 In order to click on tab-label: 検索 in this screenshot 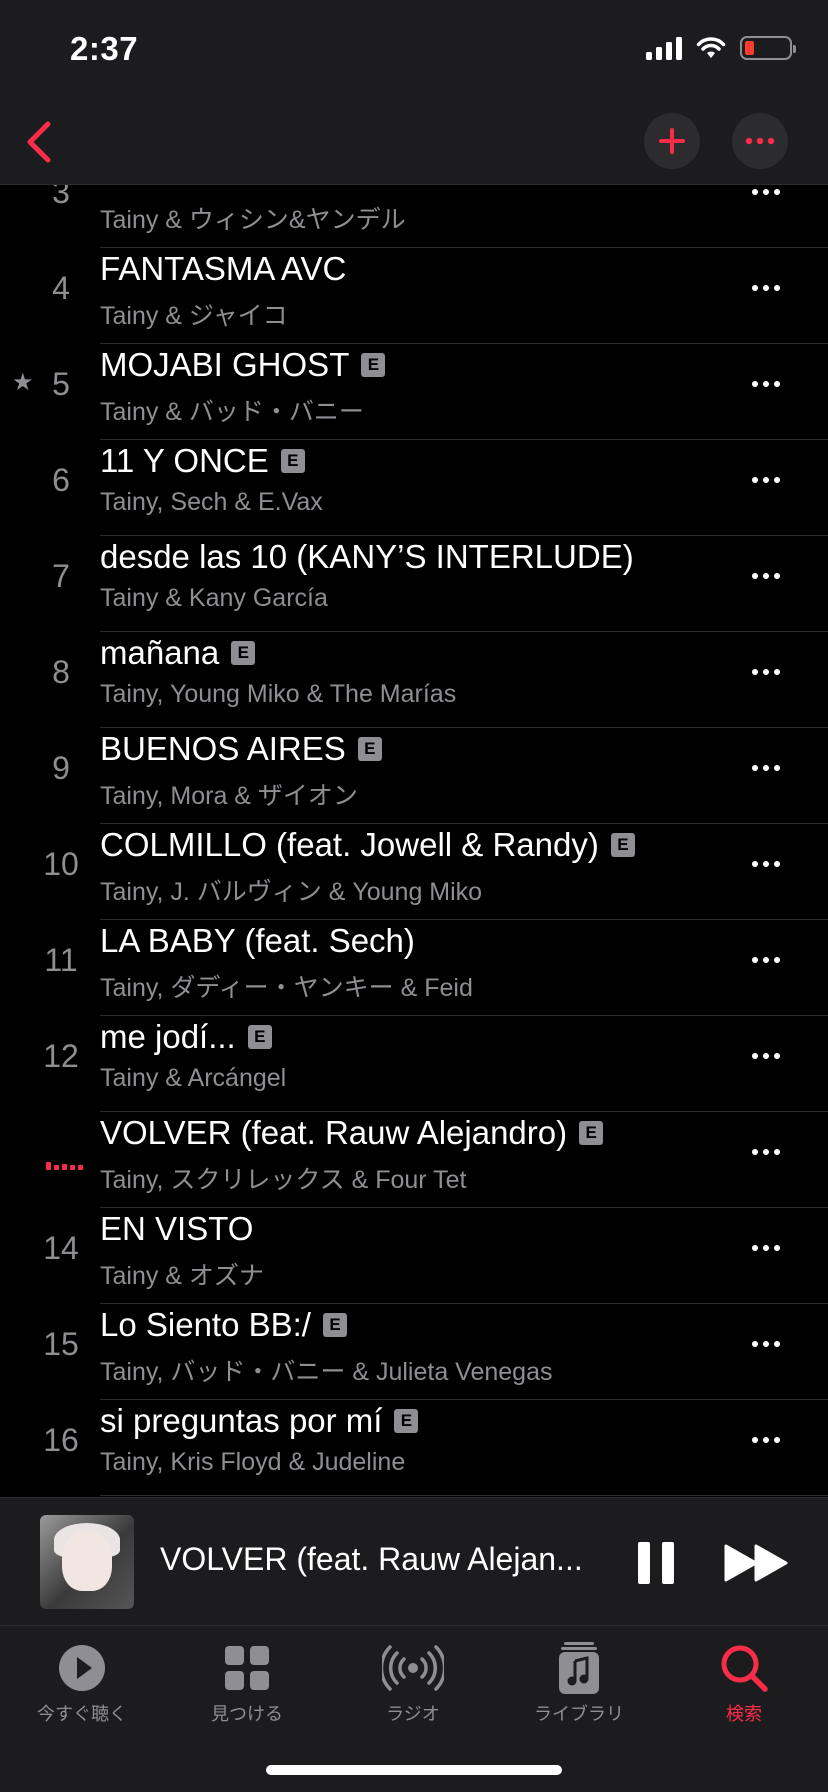, I will do `click(744, 1714)`.